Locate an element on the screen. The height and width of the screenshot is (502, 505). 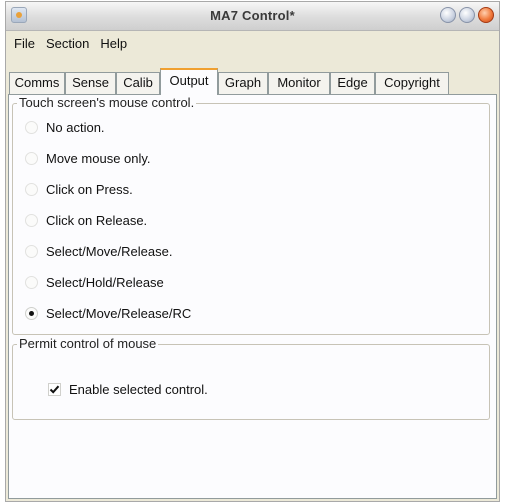
tab-calib: Calib is located at coordinates (138, 83).